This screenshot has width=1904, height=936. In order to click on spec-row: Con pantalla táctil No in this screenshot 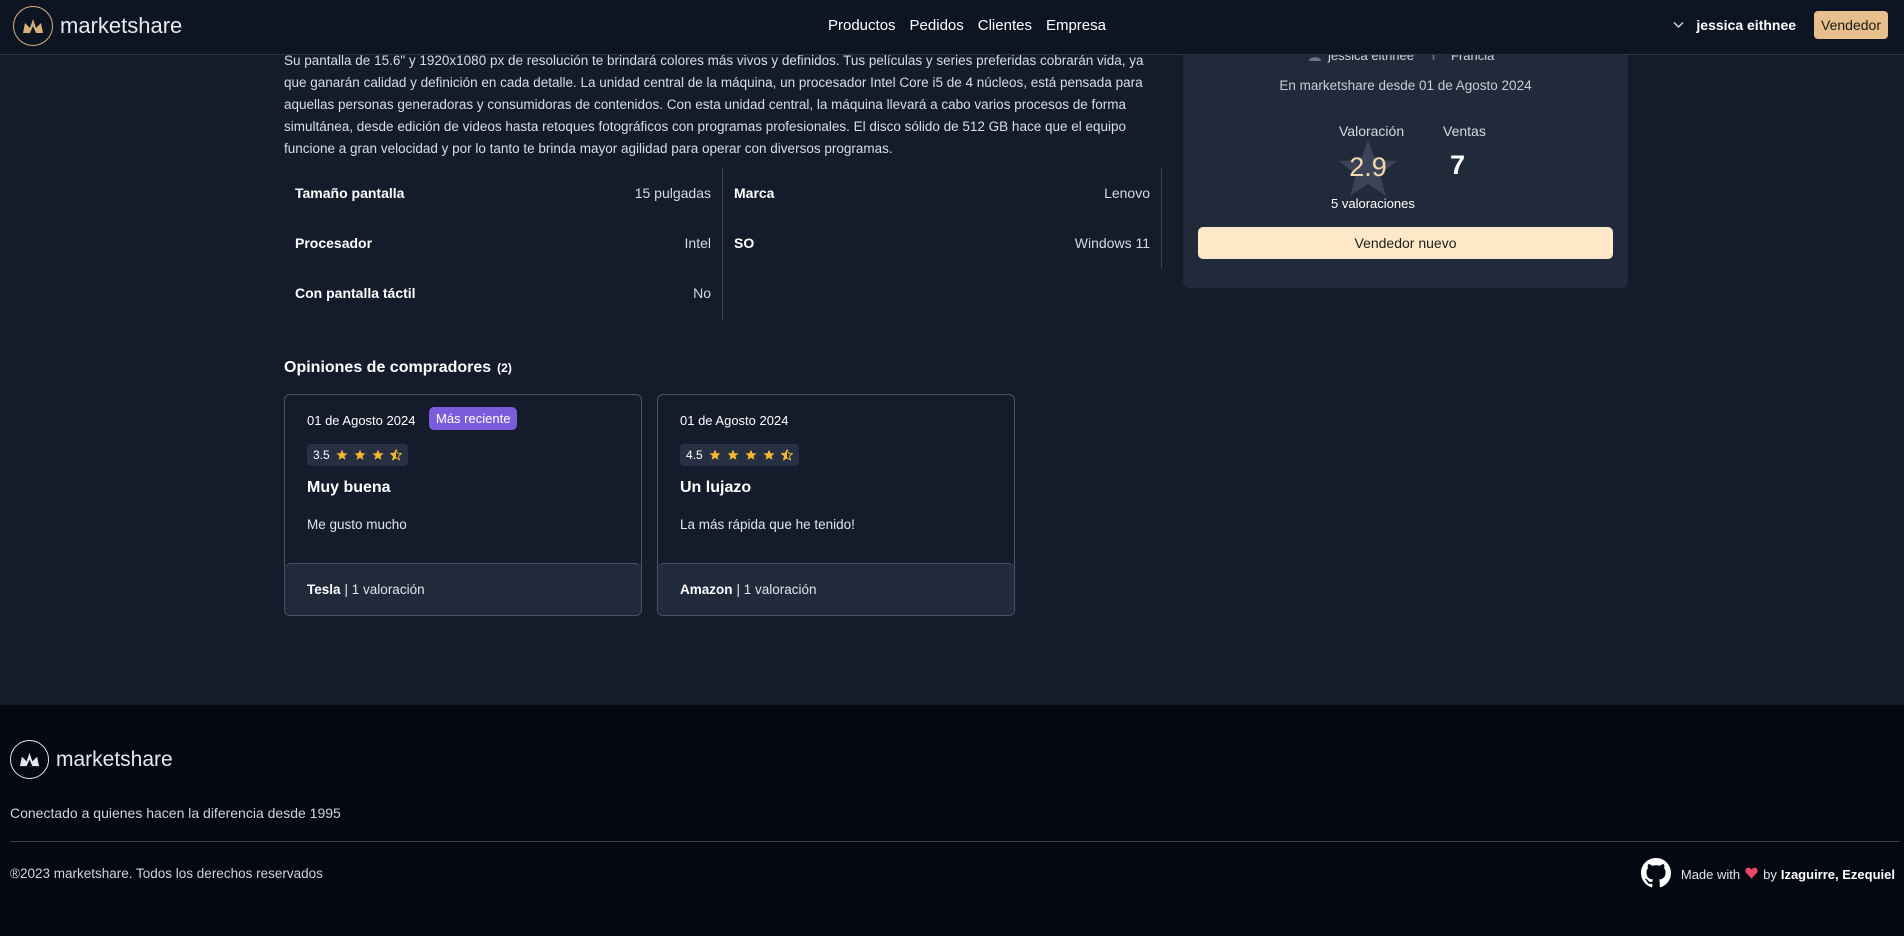, I will do `click(503, 293)`.